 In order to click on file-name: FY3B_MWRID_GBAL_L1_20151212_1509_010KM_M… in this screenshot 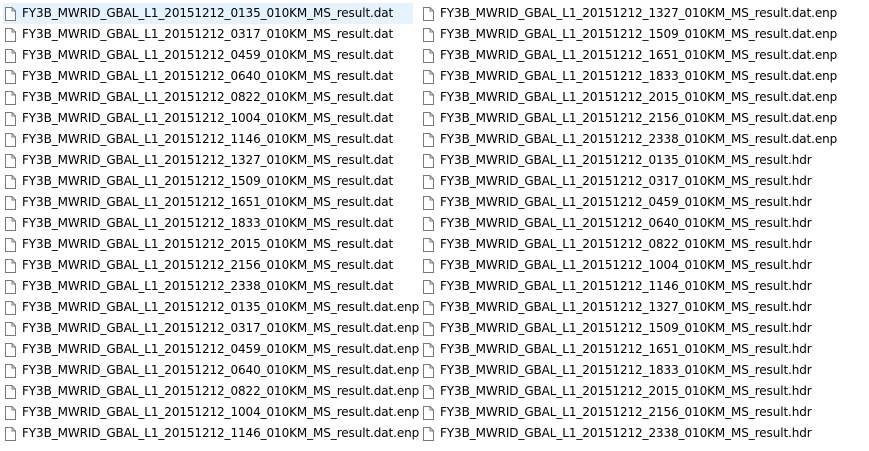, I will do `click(626, 328)`.